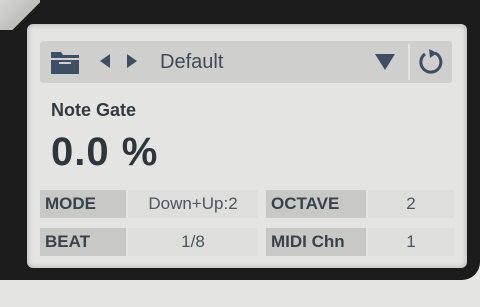  What do you see at coordinates (240, 293) in the screenshot?
I see `bottom-surface` at bounding box center [240, 293].